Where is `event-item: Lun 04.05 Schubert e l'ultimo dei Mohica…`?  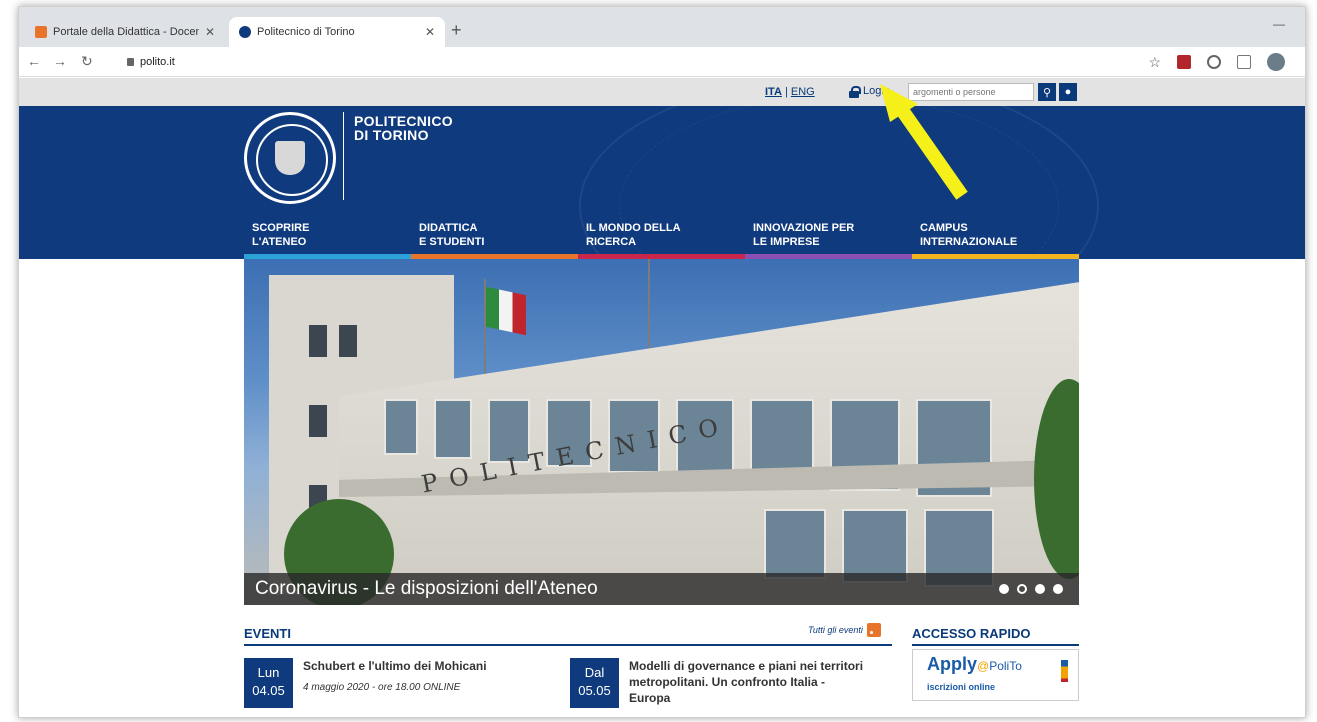
event-item: Lun 04.05 Schubert e l'ultimo dei Mohica… is located at coordinates (393, 683).